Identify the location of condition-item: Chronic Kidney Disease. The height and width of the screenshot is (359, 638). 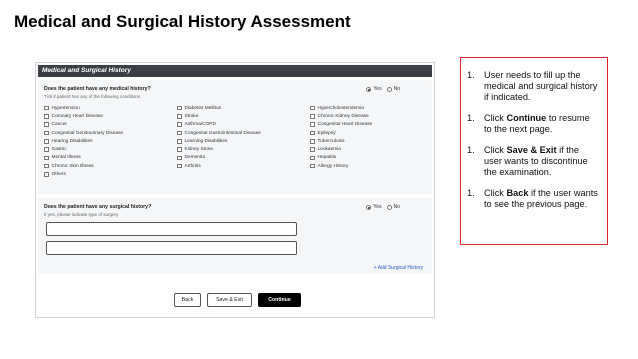
(341, 116).